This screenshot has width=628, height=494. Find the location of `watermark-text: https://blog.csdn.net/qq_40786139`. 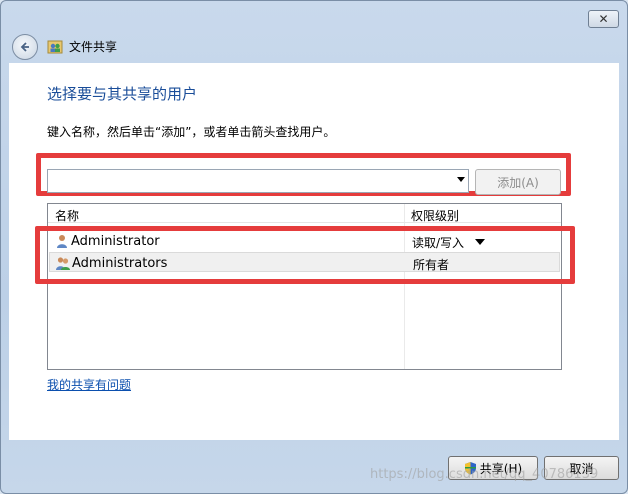

watermark-text: https://blog.csdn.net/qq_40786139 is located at coordinates (484, 474).